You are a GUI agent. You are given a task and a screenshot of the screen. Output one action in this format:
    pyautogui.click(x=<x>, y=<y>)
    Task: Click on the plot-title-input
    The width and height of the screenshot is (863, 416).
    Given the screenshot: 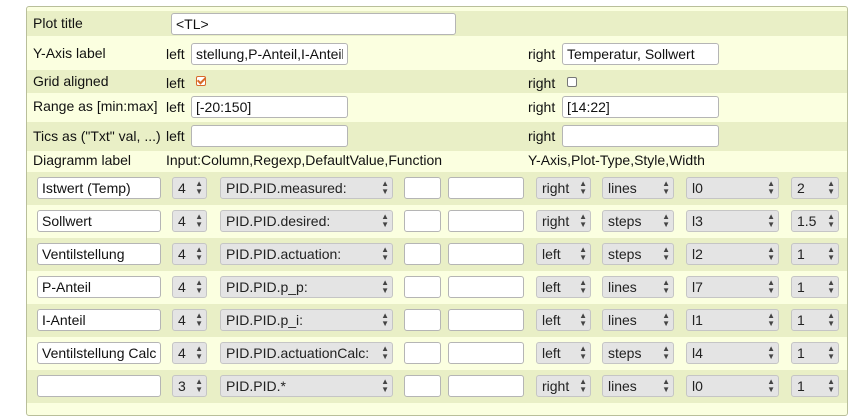 What is the action you would take?
    pyautogui.click(x=313, y=24)
    